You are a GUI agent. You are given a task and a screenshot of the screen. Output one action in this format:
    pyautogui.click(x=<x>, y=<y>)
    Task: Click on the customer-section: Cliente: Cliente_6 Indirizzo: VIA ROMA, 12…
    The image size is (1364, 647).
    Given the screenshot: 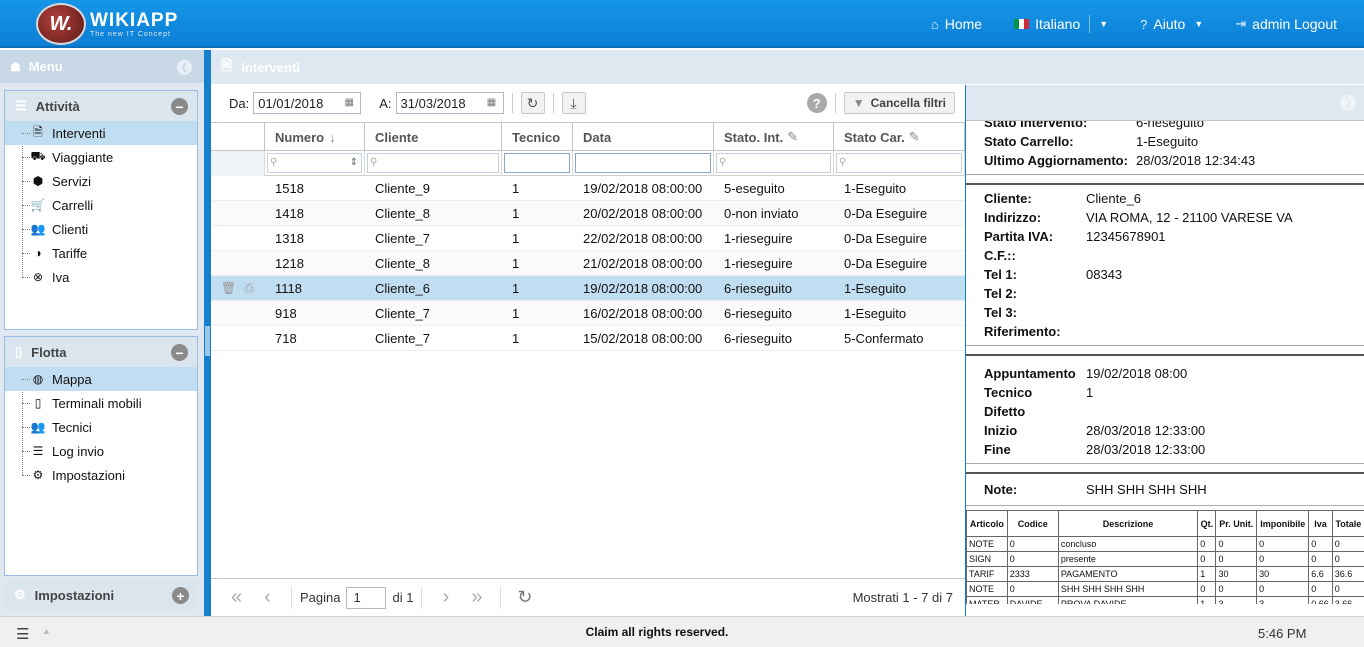 What is the action you would take?
    pyautogui.click(x=1165, y=264)
    